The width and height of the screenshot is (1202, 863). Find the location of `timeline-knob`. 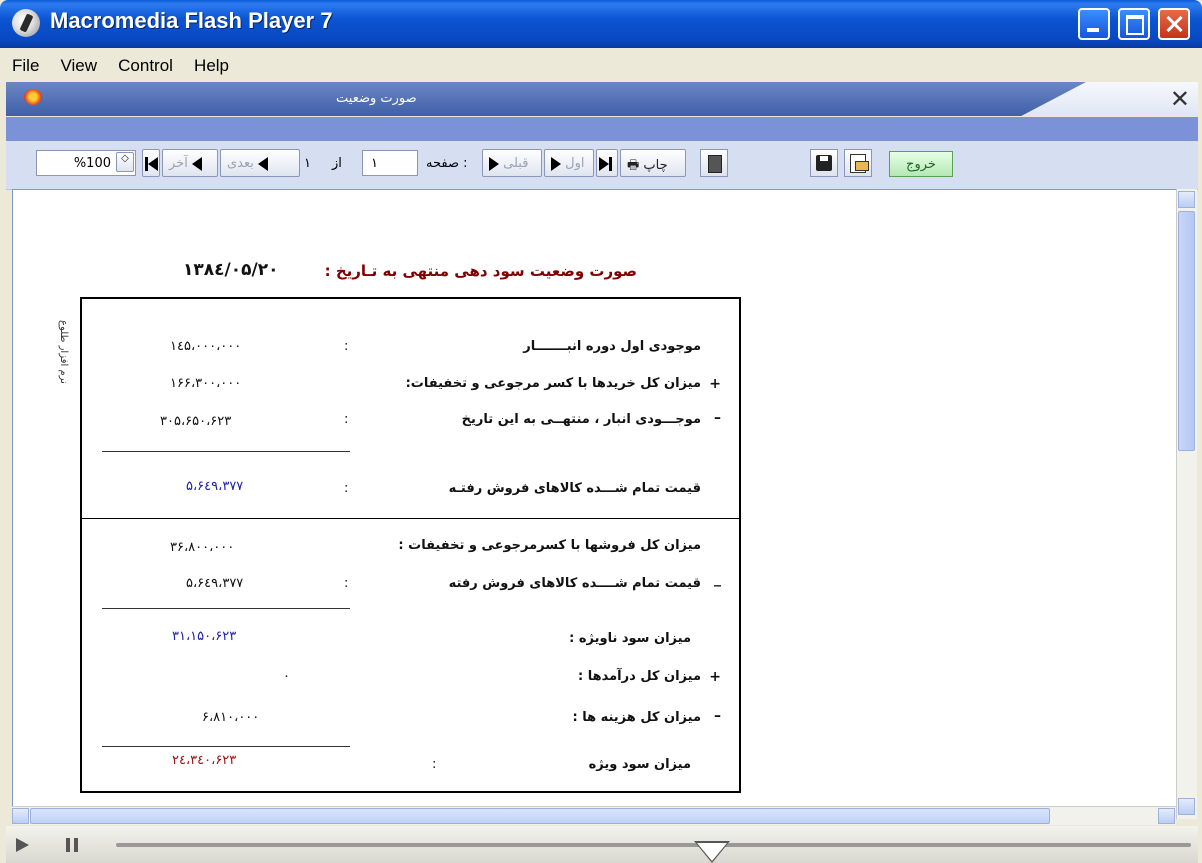

timeline-knob is located at coordinates (712, 852).